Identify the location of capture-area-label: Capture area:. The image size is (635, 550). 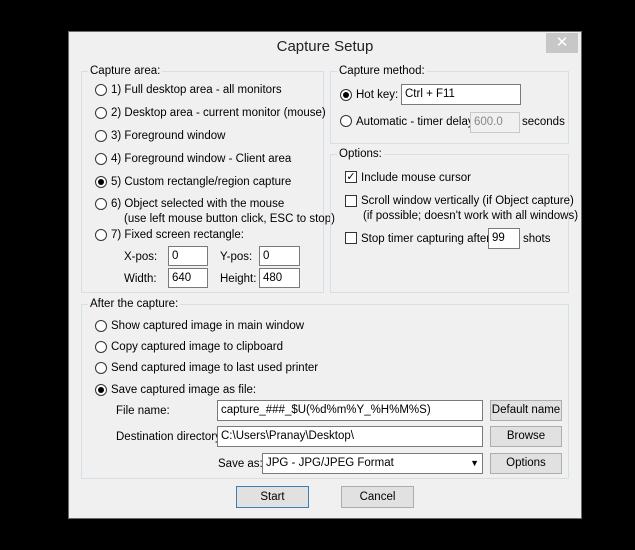
(125, 71).